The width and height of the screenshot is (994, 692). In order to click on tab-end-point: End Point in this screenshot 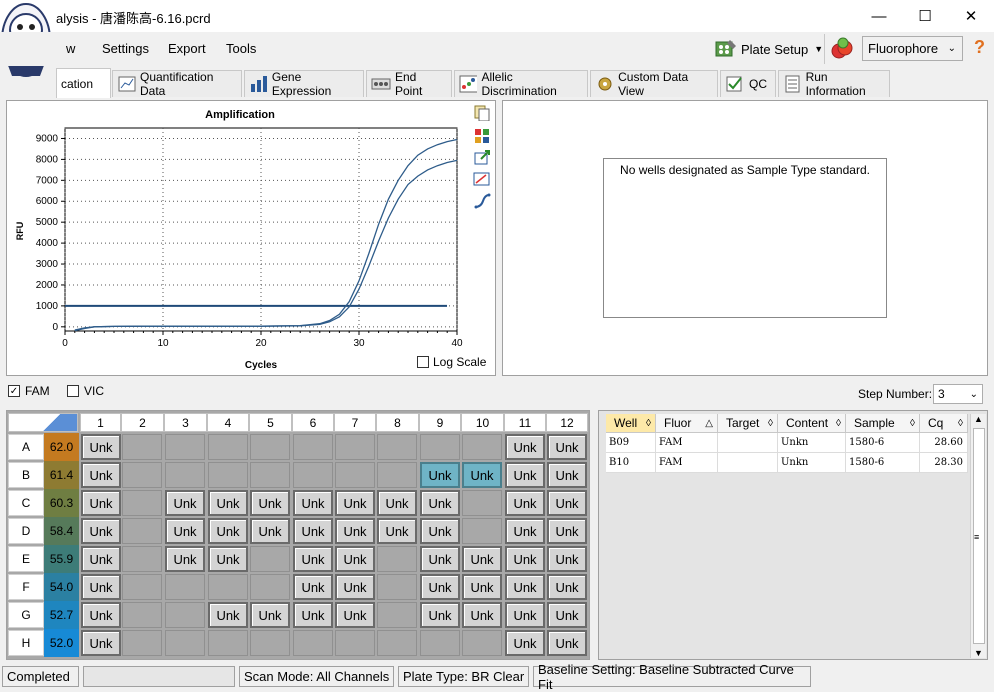, I will do `click(409, 84)`.